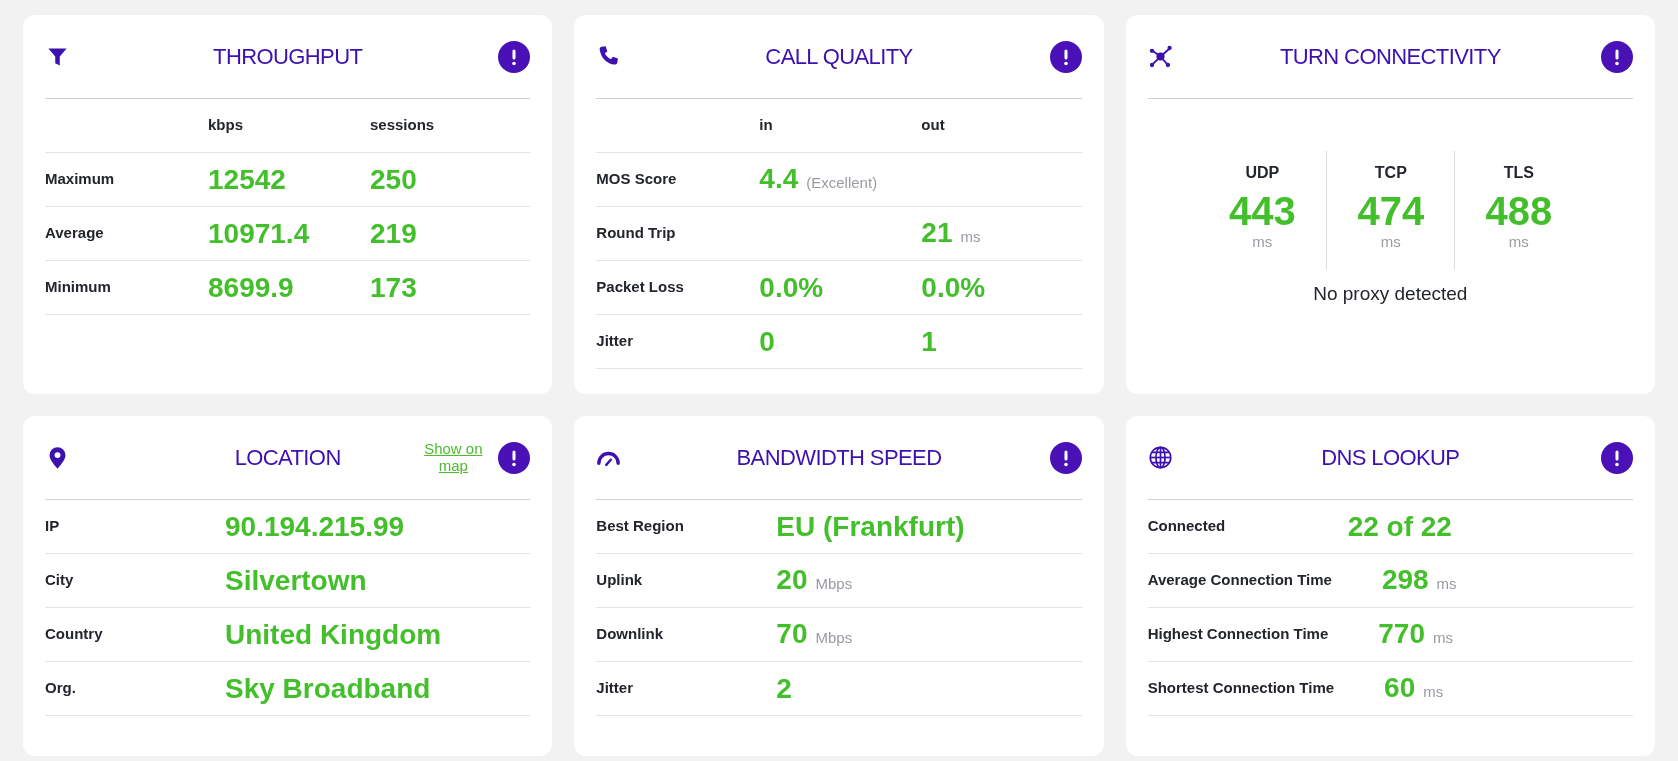 Image resolution: width=1678 pixels, height=761 pixels. What do you see at coordinates (393, 233) in the screenshot?
I see `metric-value: 219` at bounding box center [393, 233].